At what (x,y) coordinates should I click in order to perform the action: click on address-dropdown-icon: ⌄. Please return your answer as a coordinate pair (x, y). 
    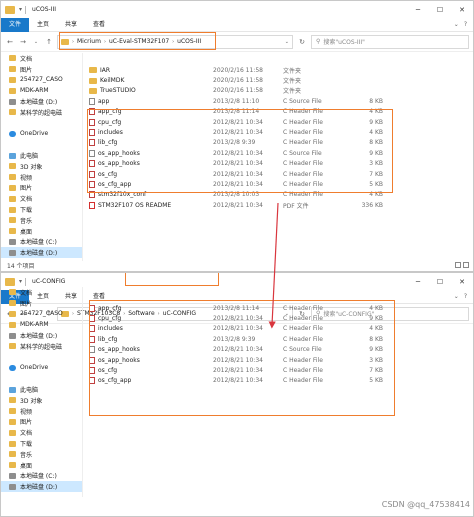
    Looking at the image, I should click on (287, 42).